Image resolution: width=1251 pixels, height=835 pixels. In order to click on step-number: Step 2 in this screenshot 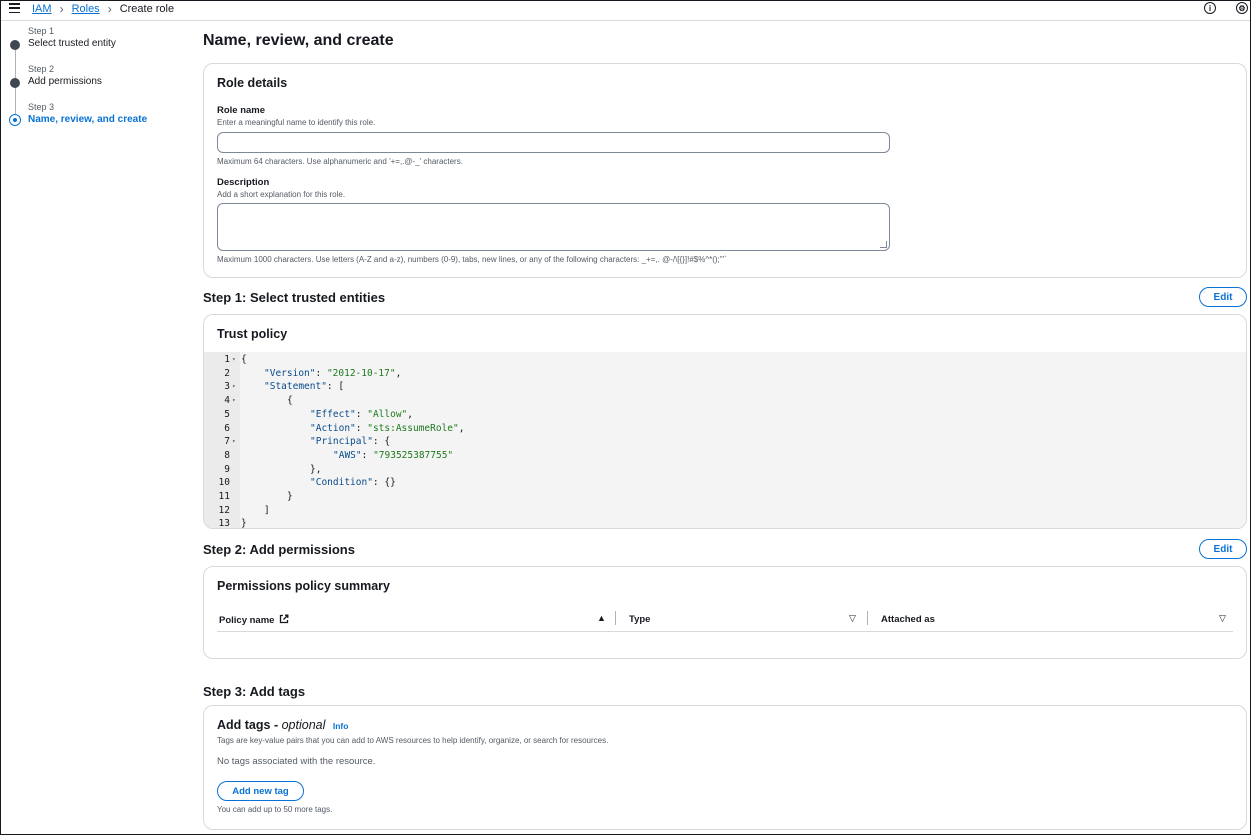, I will do `click(41, 69)`.